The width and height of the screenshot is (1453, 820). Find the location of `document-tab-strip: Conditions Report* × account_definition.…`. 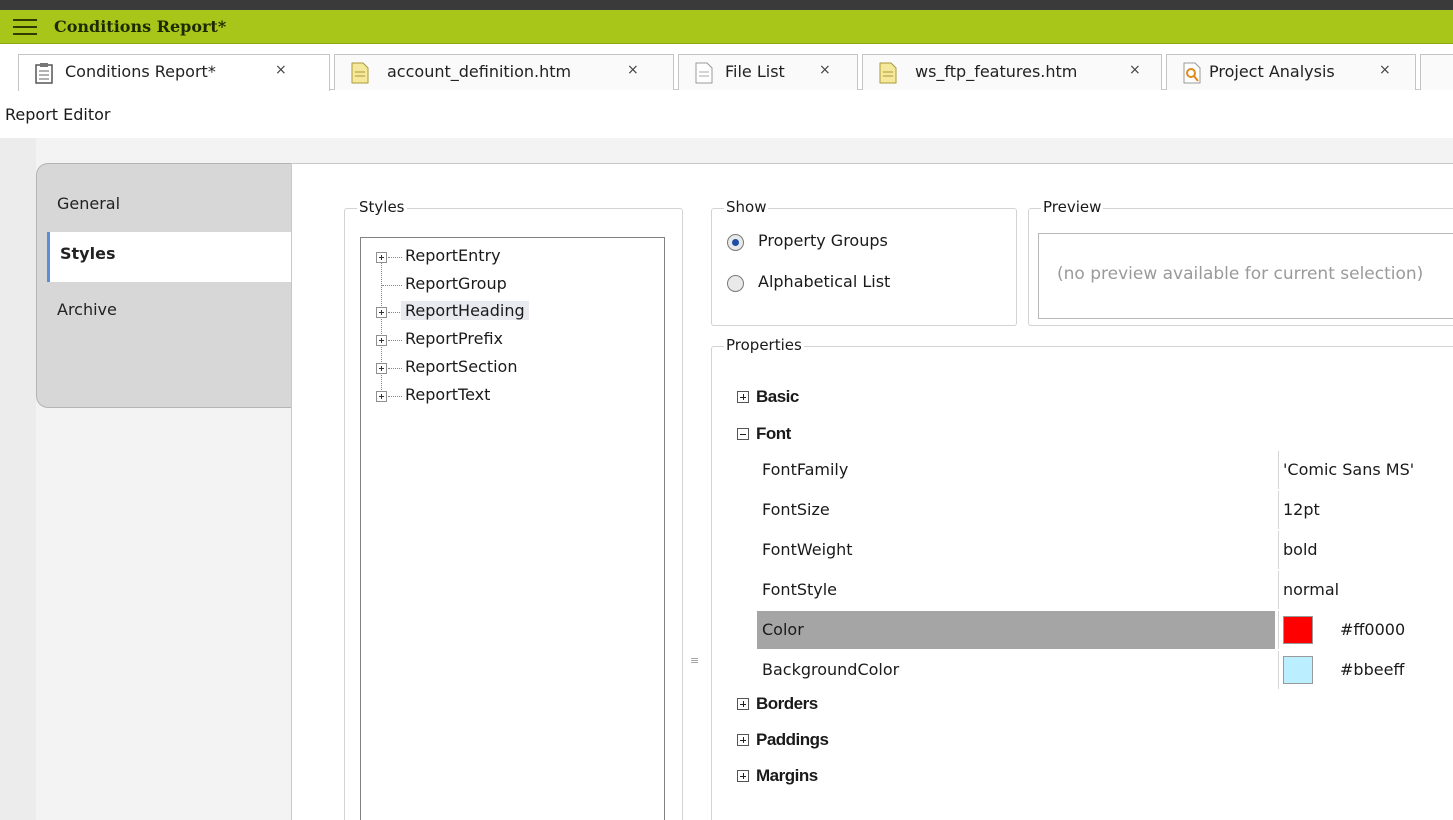

document-tab-strip: Conditions Report* × account_definition.… is located at coordinates (726, 71).